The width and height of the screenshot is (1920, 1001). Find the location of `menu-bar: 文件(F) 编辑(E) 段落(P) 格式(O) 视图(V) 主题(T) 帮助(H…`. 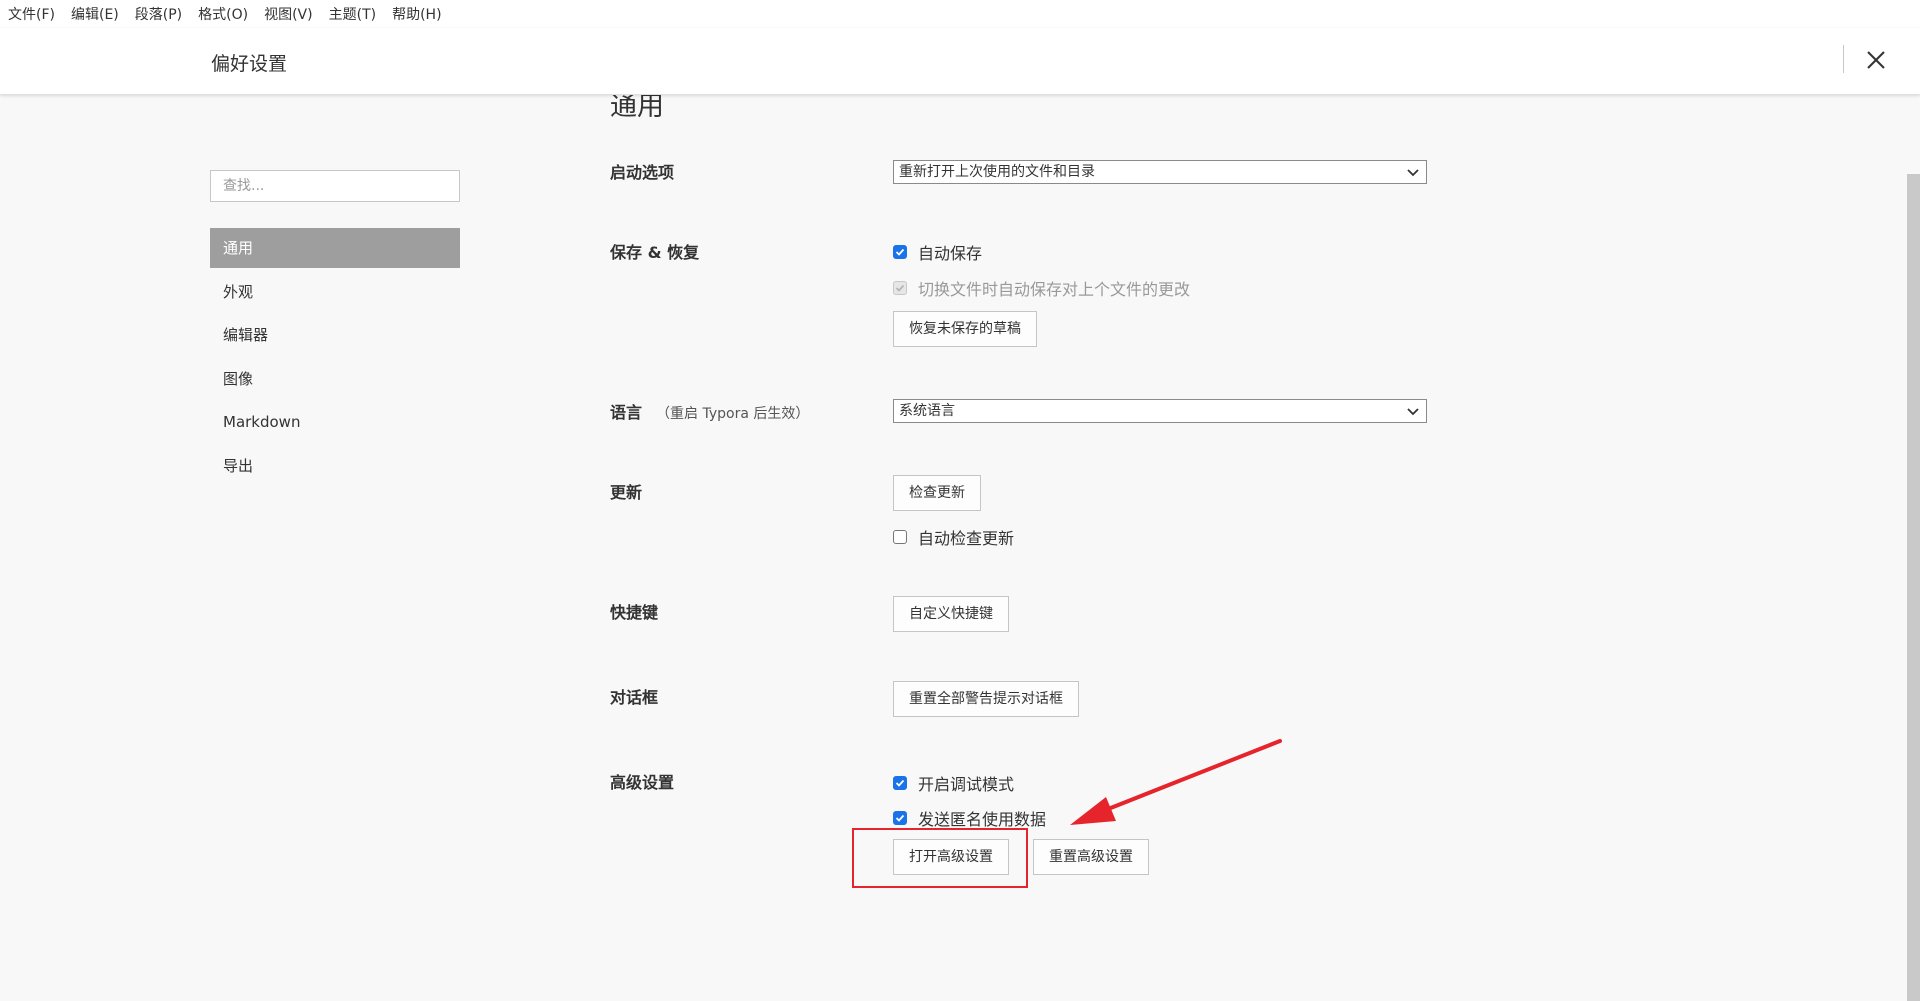

menu-bar: 文件(F) 编辑(E) 段落(P) 格式(O) 视图(V) 主题(T) 帮助(H… is located at coordinates (960, 14).